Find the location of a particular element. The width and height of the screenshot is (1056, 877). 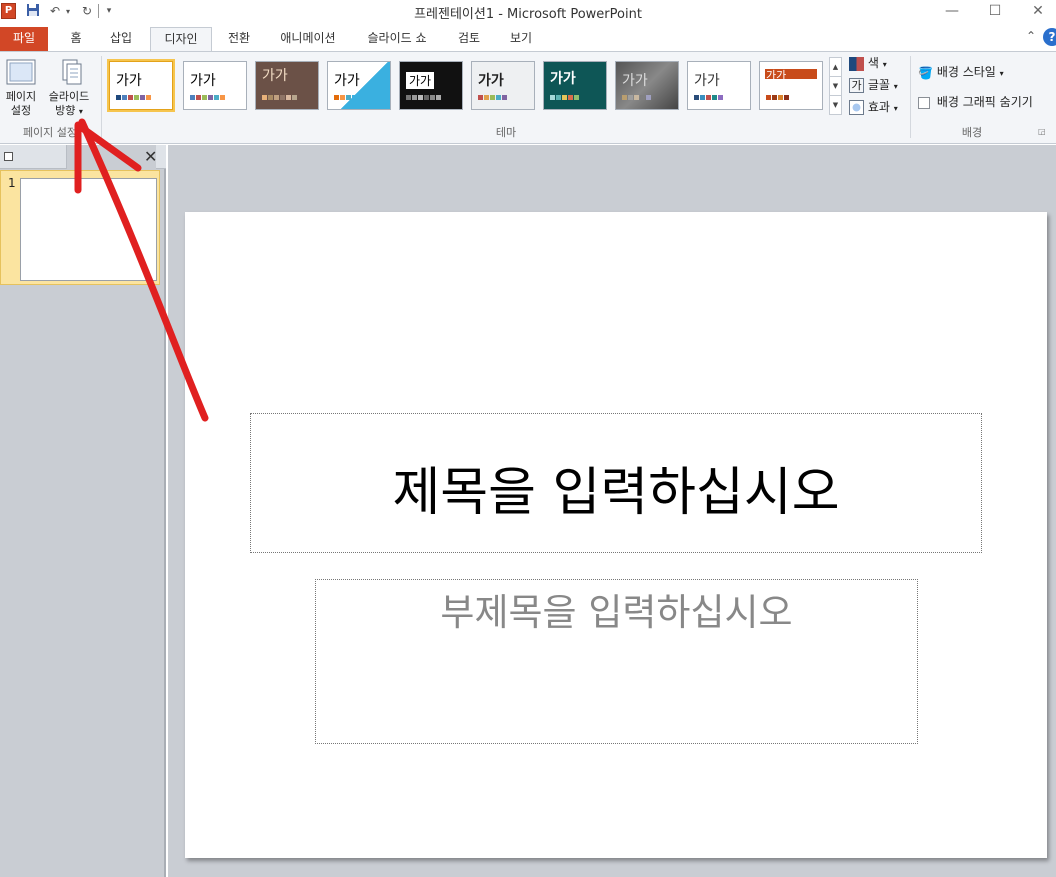

paint-bucket-icon: 🪣 is located at coordinates (925, 72).